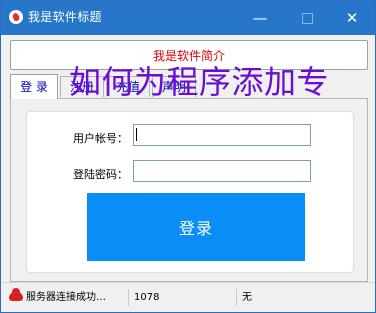  Describe the element at coordinates (247, 297) in the screenshot. I see `status-extra: 无` at that location.